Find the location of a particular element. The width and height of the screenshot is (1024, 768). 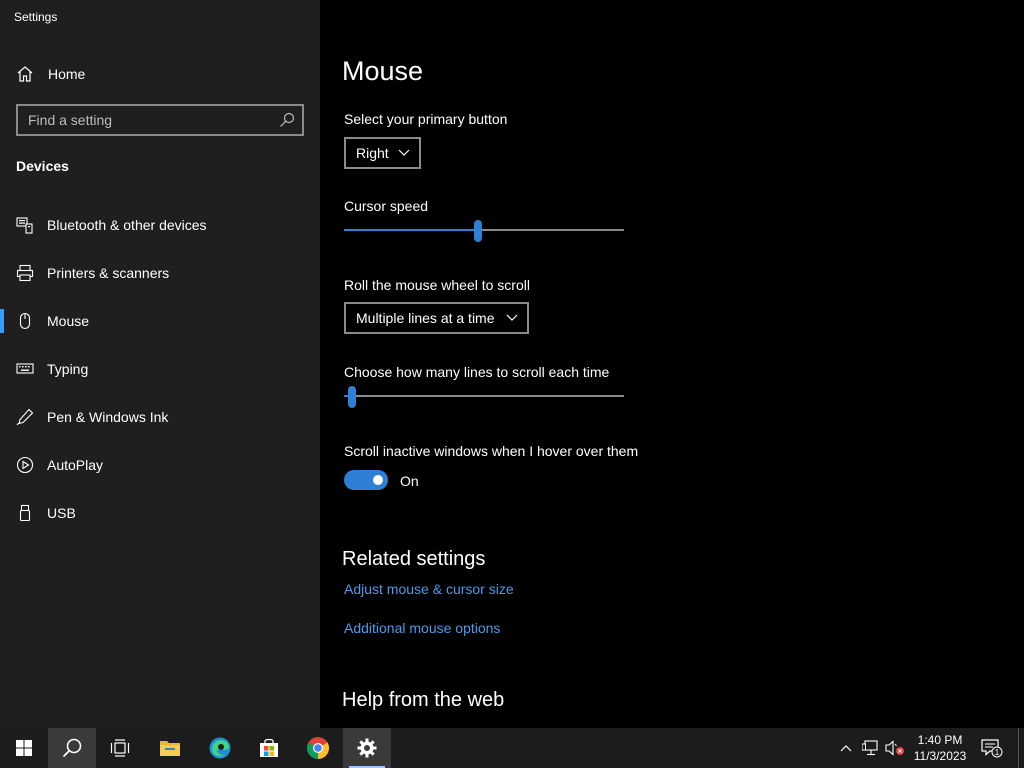

primary-button-value: Right is located at coordinates (372, 153).